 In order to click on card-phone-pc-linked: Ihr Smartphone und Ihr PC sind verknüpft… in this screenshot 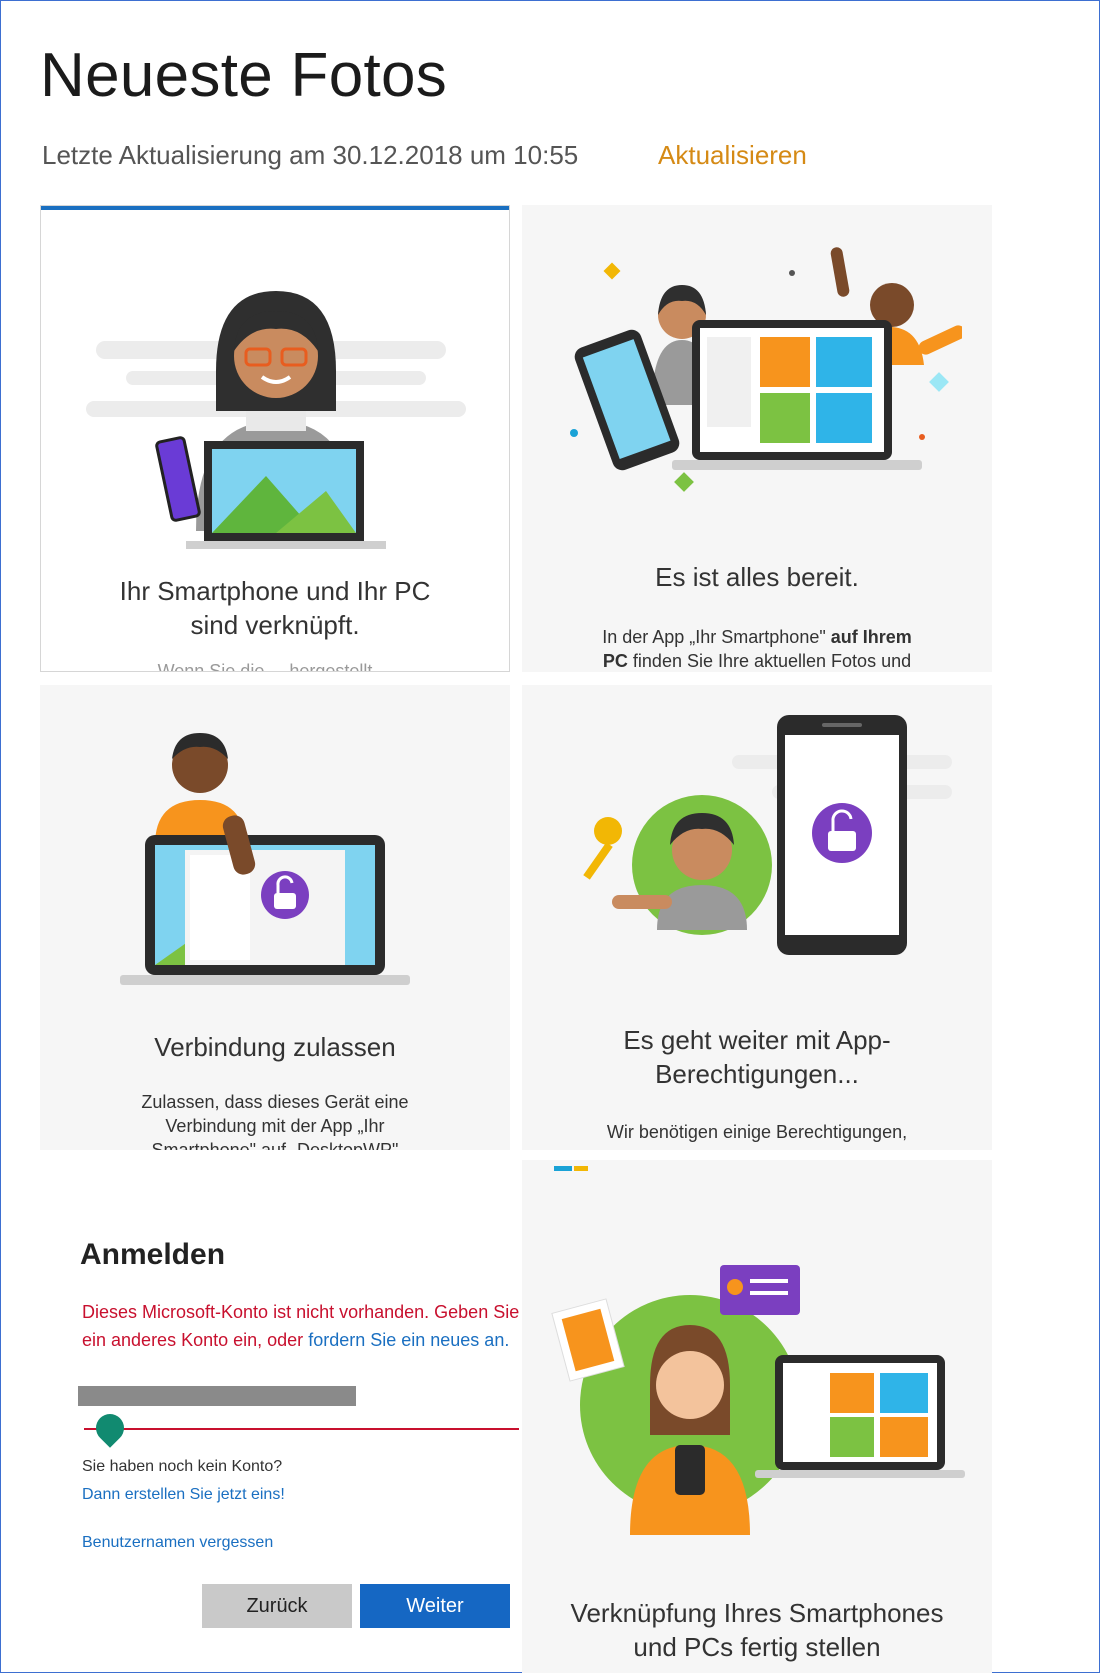, I will do `click(275, 438)`.